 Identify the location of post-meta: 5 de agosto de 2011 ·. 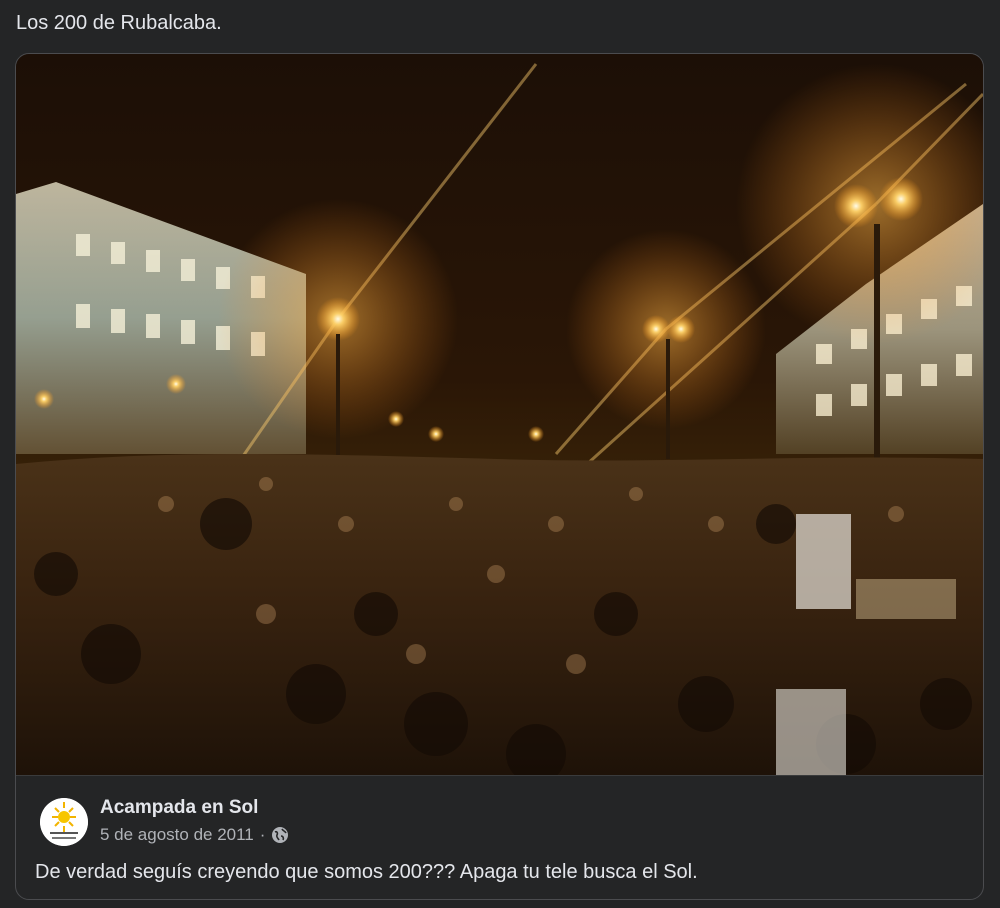
(194, 835).